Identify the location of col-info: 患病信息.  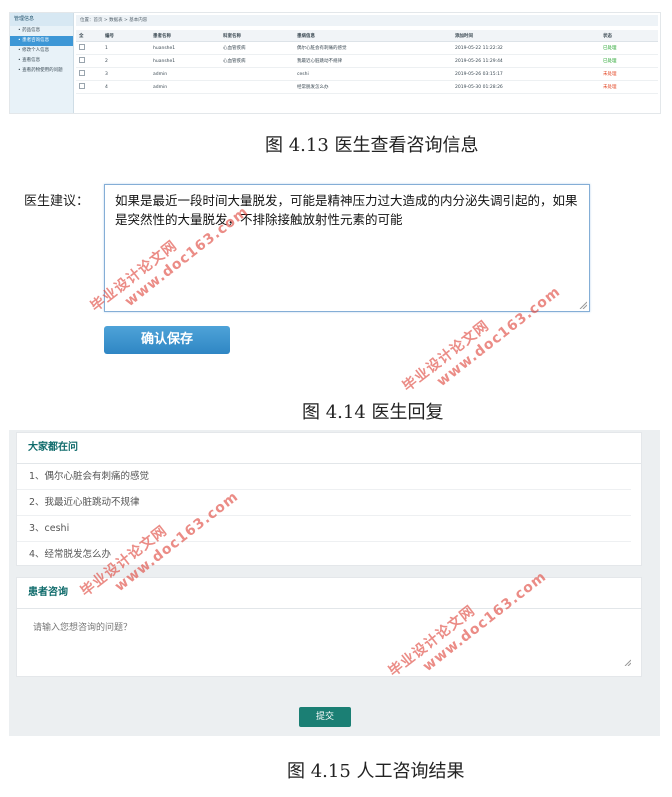
(373, 36).